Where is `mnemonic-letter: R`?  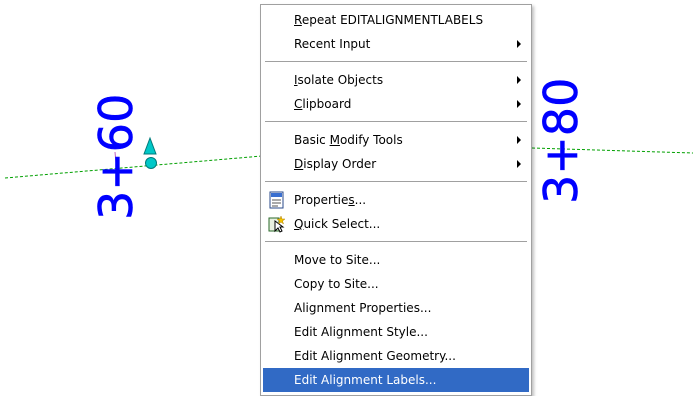
mnemonic-letter: R is located at coordinates (298, 20).